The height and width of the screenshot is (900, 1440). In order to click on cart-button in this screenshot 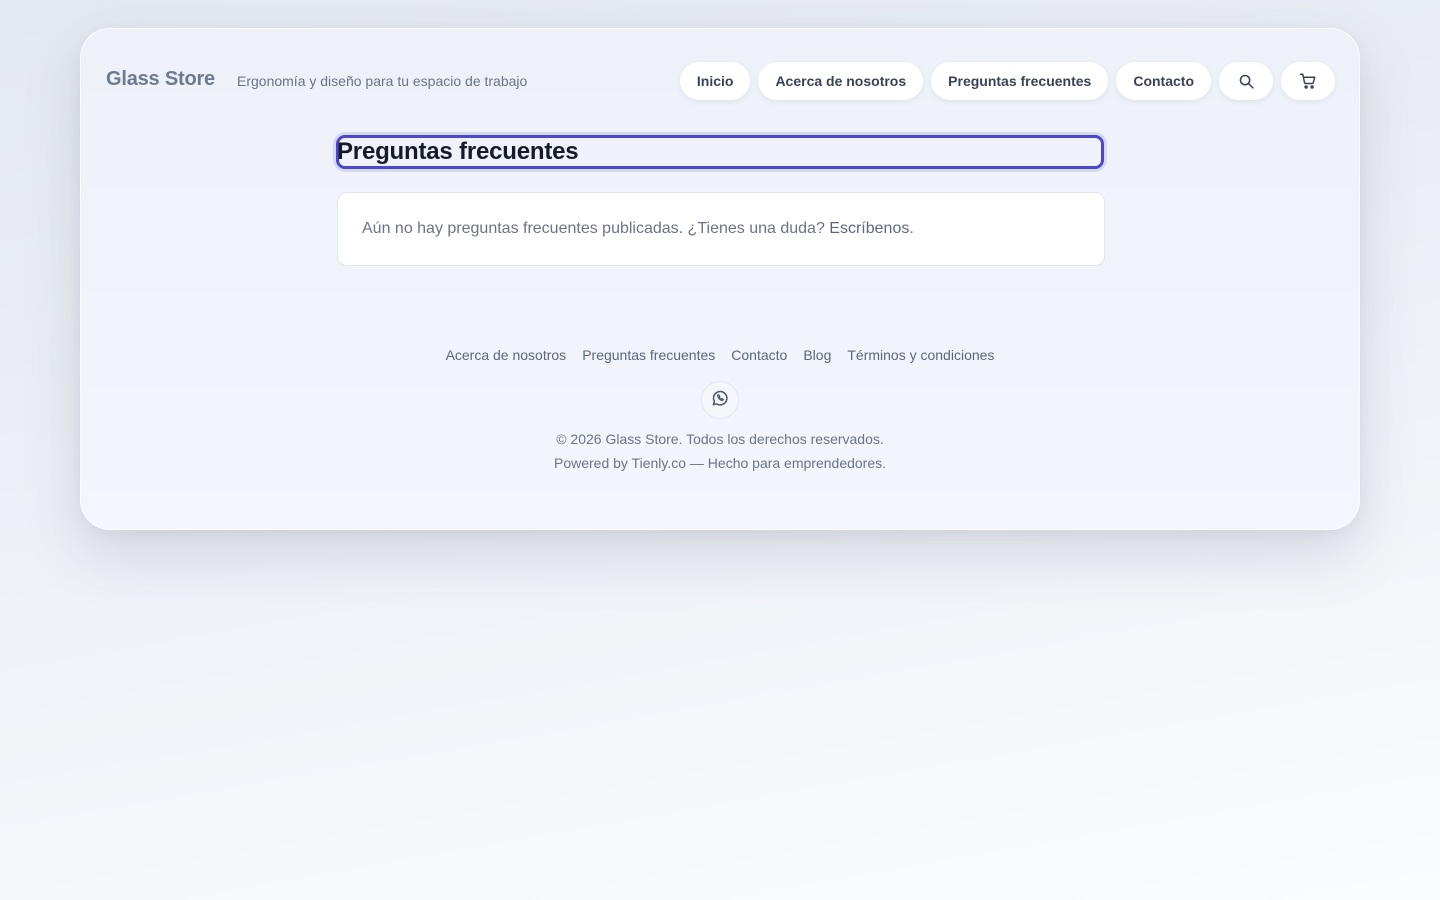, I will do `click(1308, 81)`.